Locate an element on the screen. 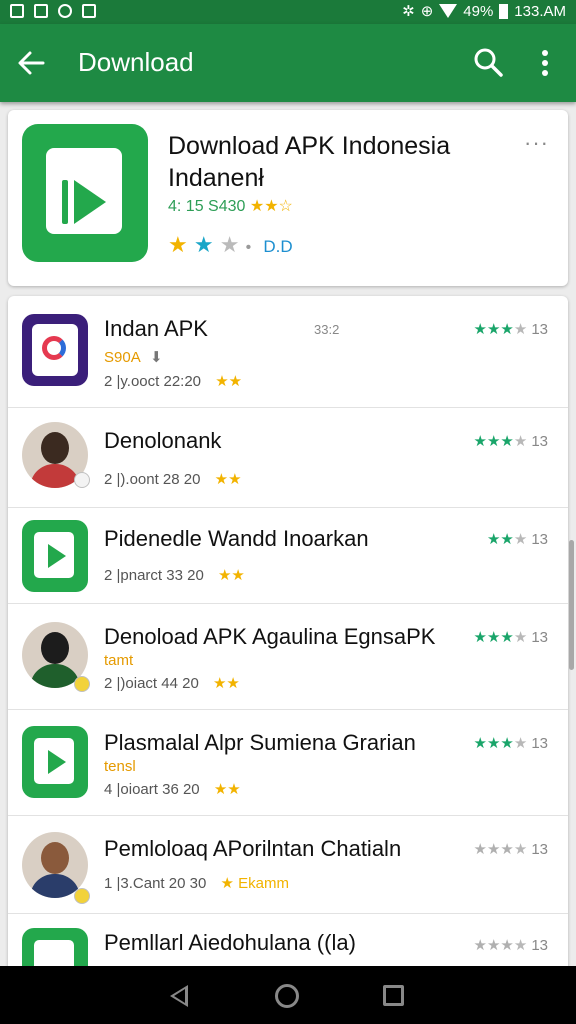 The image size is (576, 1024). battery-percent: 49% is located at coordinates (478, 11).